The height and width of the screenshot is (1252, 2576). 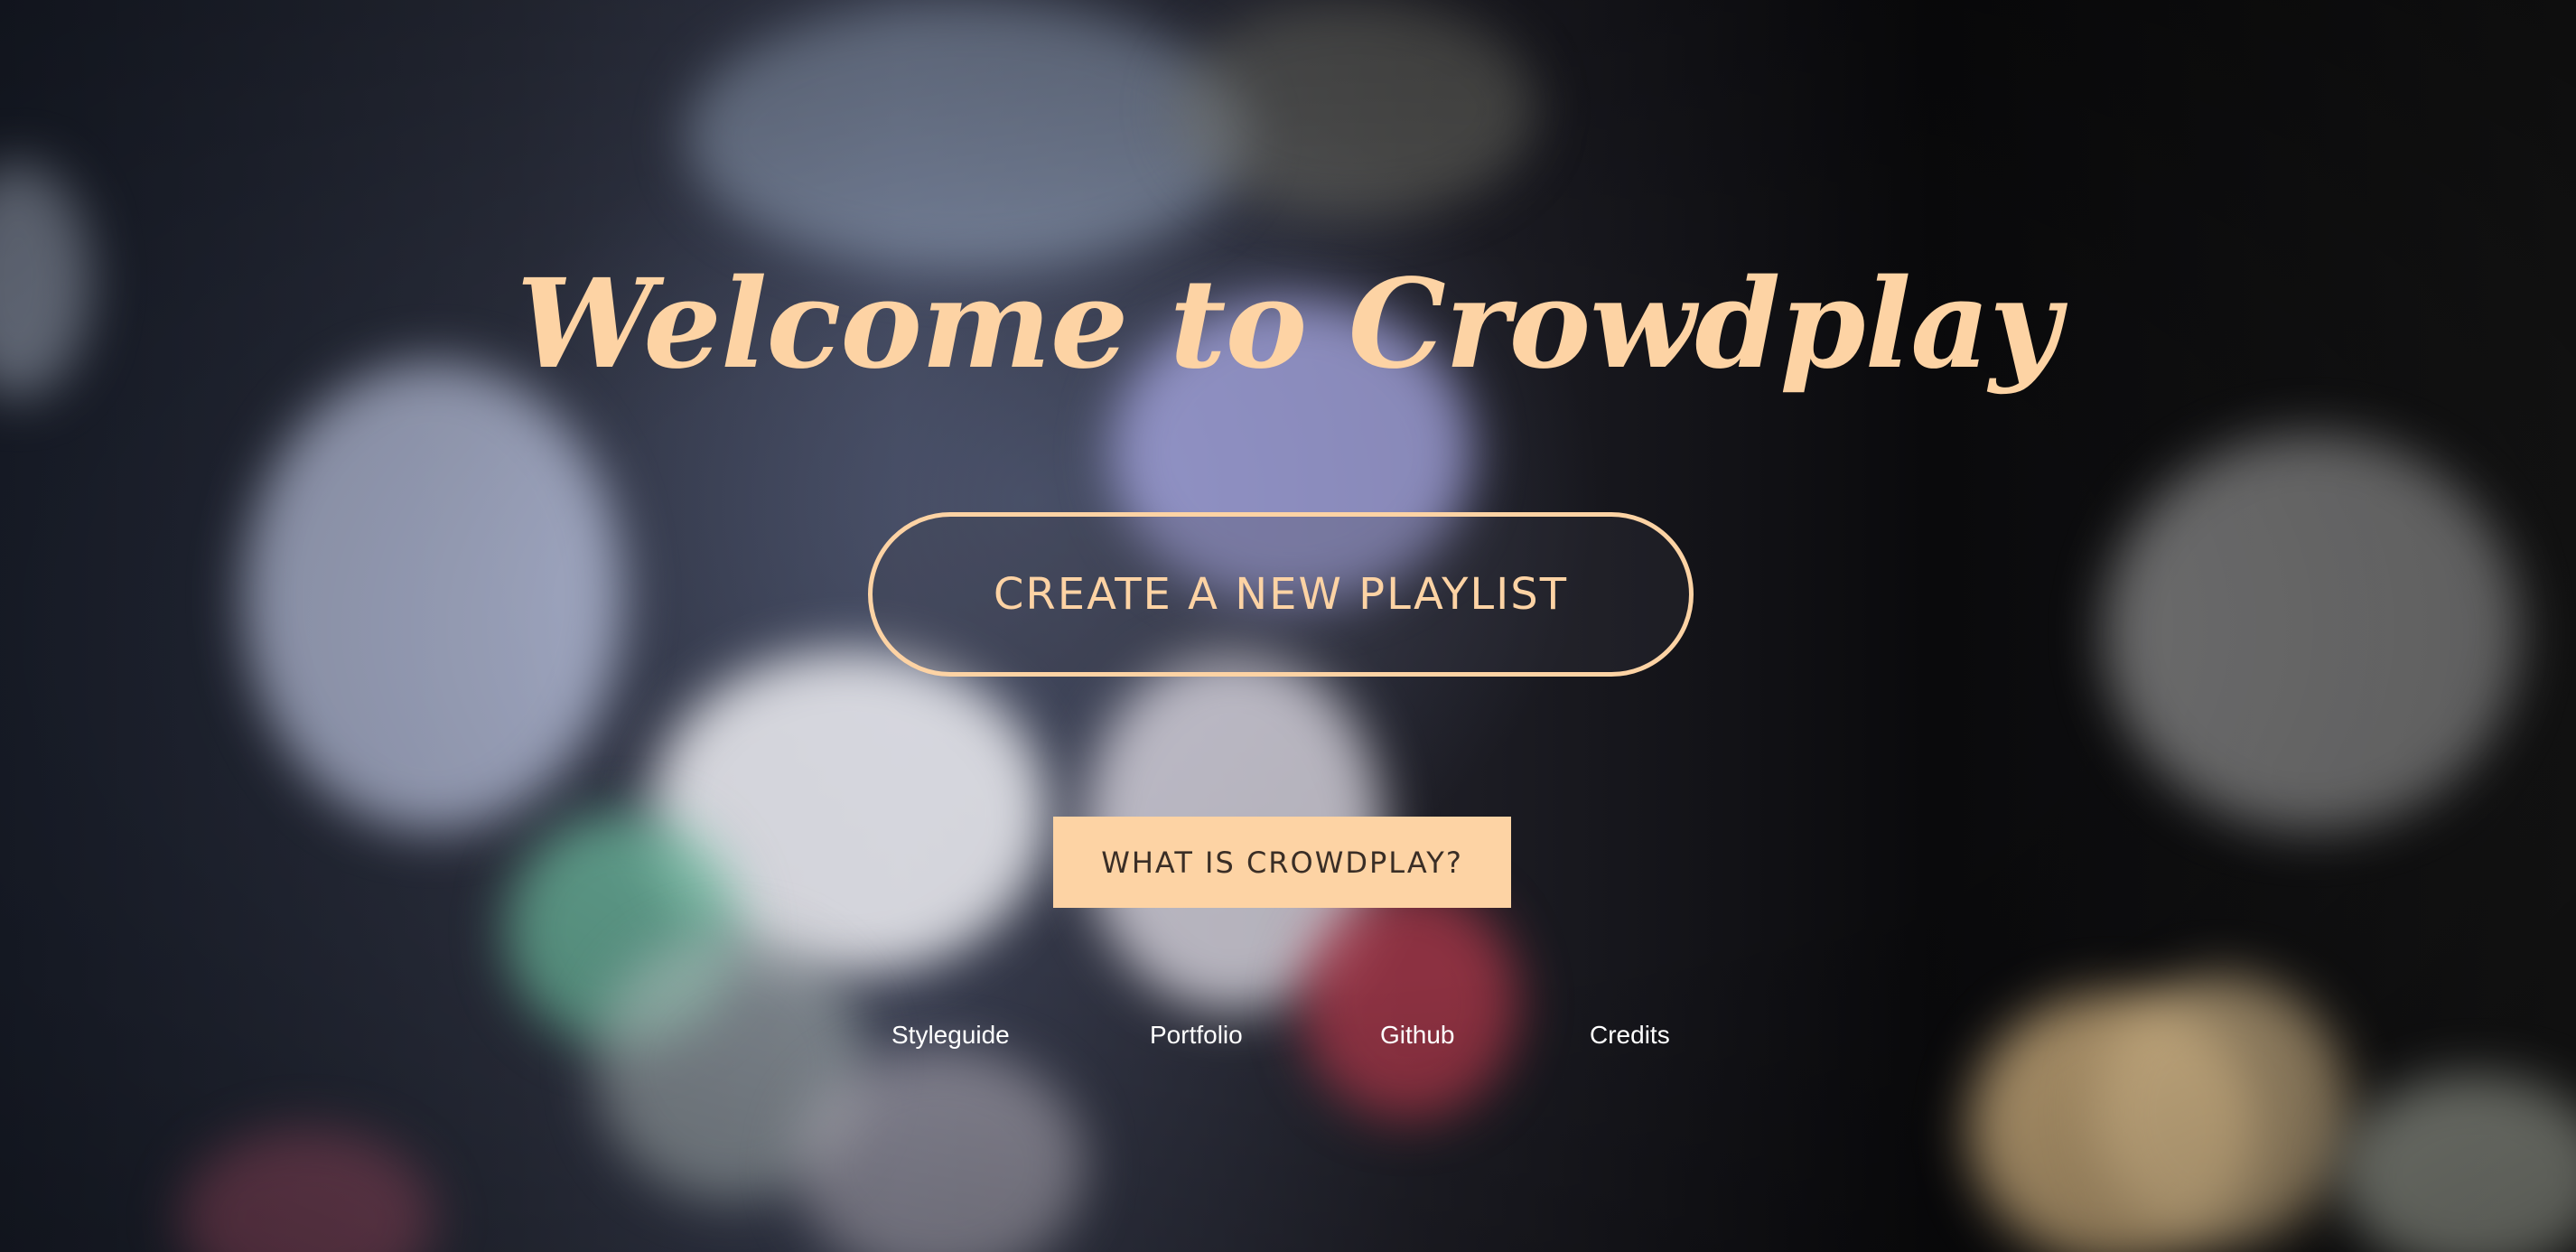 I want to click on page-title: Welcome to Crowdplay, so click(x=1288, y=324).